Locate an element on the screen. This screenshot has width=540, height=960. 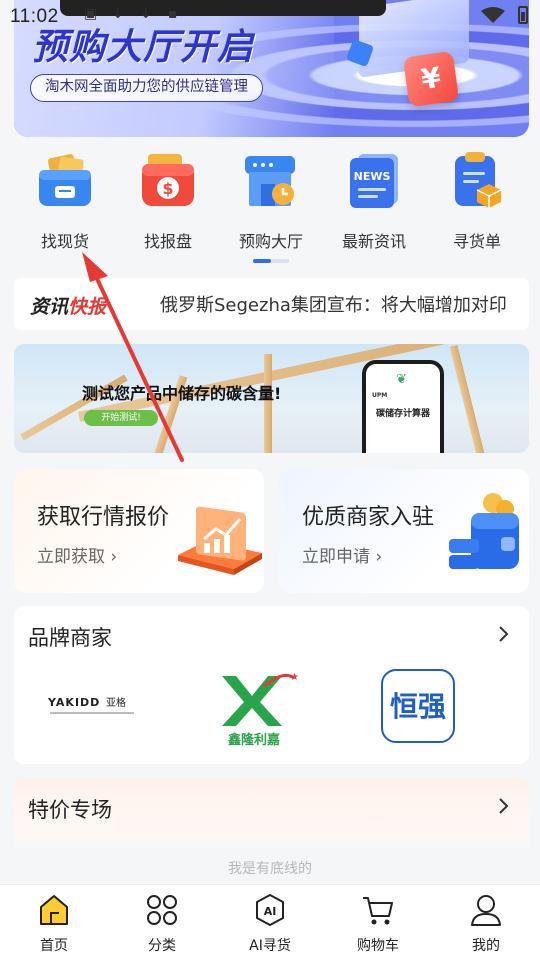
promo-title: 优质商家入驻 is located at coordinates (368, 517).